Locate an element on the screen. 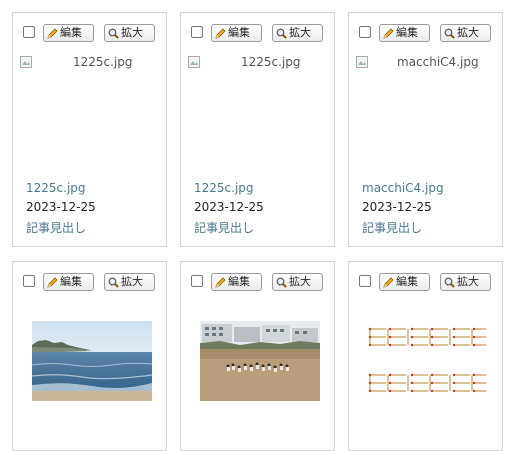 This screenshot has width=512, height=451. matchstick-puzzle-image is located at coordinates (428, 361).